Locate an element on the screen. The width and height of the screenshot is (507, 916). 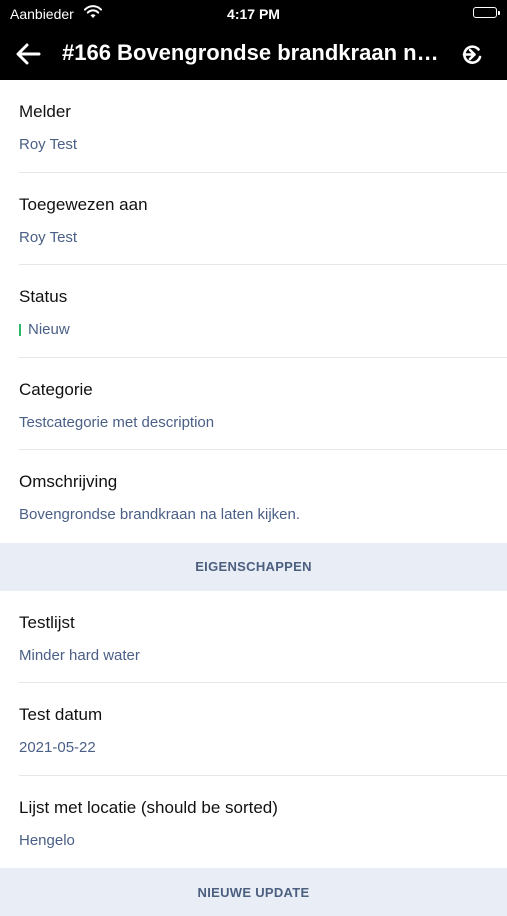
status-value: Nieuw is located at coordinates (44, 329).